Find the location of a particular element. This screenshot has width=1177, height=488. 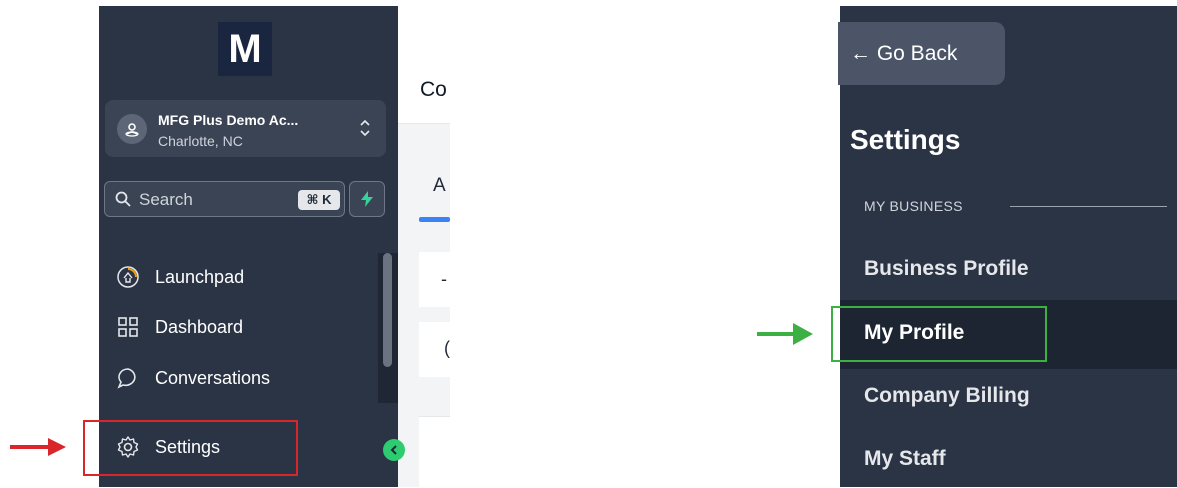

search-icon is located at coordinates (123, 199).